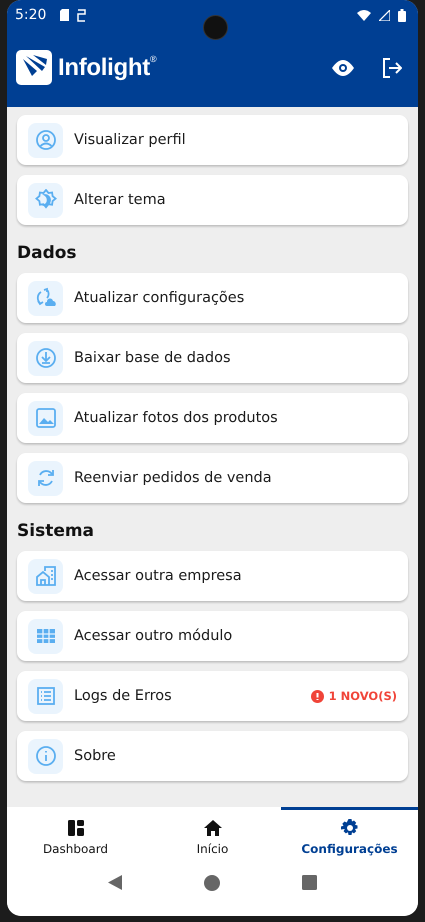 The width and height of the screenshot is (425, 922). I want to click on settings-item: Acessar outra empresa, so click(212, 576).